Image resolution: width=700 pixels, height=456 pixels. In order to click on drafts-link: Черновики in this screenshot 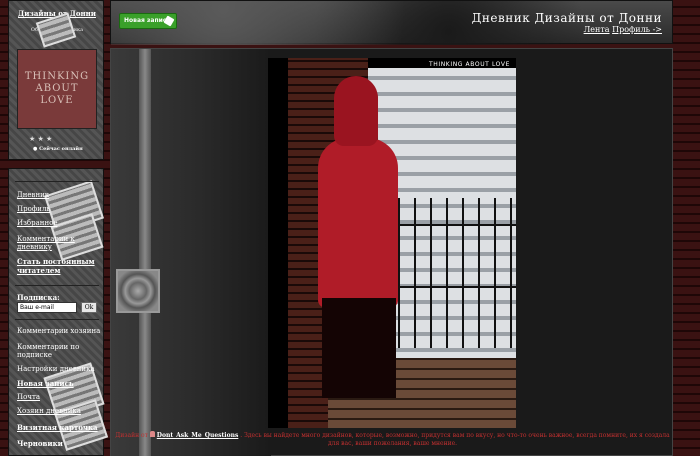, I will do `click(40, 443)`.